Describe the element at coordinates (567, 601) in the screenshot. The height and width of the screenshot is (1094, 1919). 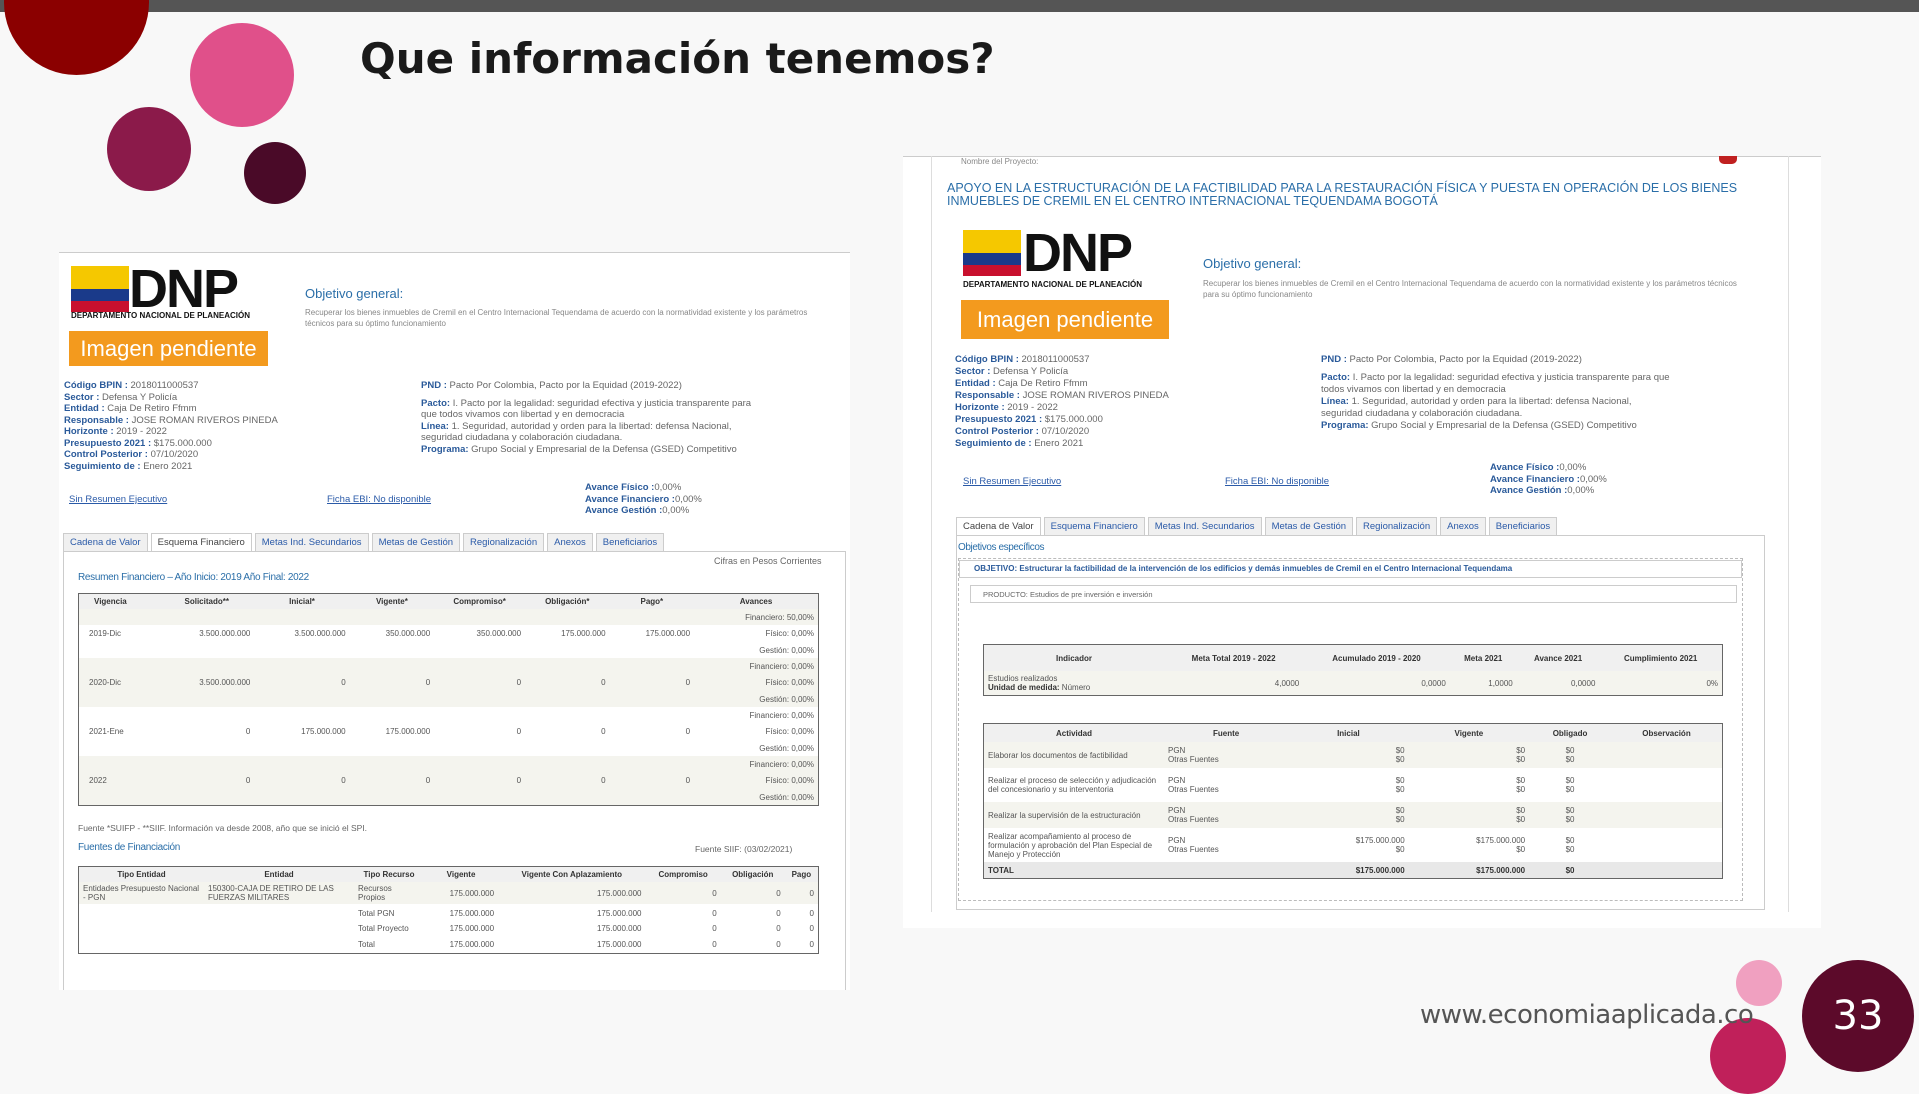
I see `col-obligacion: Obligación*` at that location.